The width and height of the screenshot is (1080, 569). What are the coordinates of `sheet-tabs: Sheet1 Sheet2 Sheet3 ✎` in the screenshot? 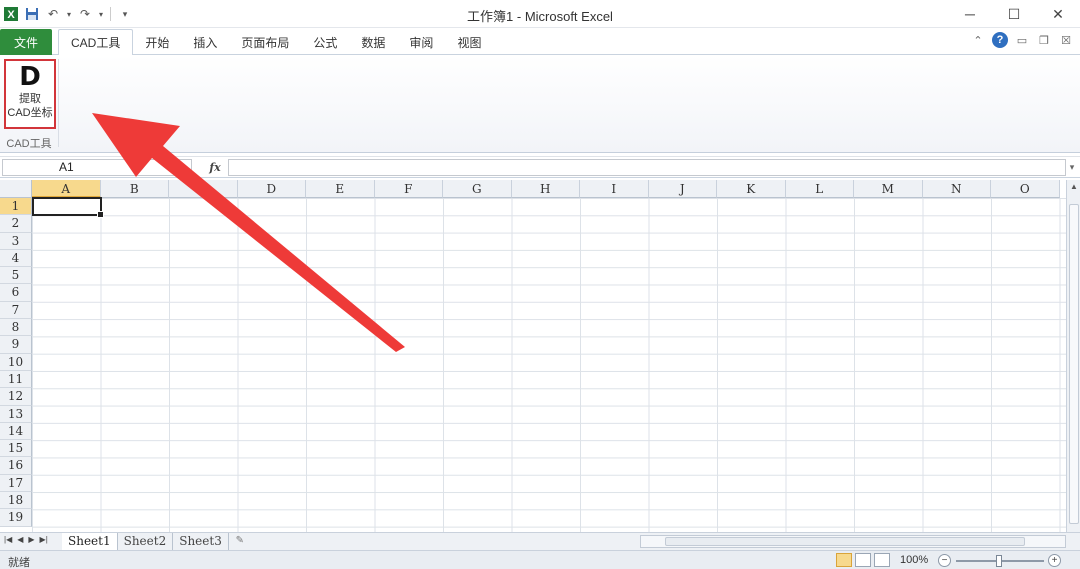 It's located at (156, 541).